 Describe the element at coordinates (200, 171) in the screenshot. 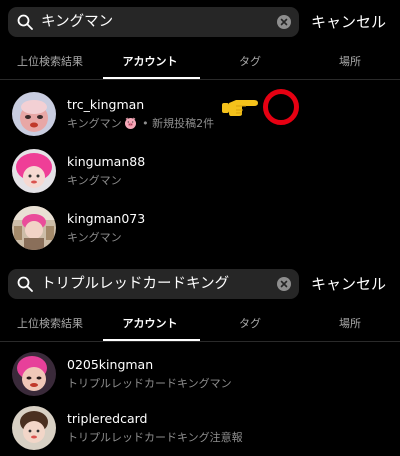

I see `list-item: kinguman88 キングマン` at that location.